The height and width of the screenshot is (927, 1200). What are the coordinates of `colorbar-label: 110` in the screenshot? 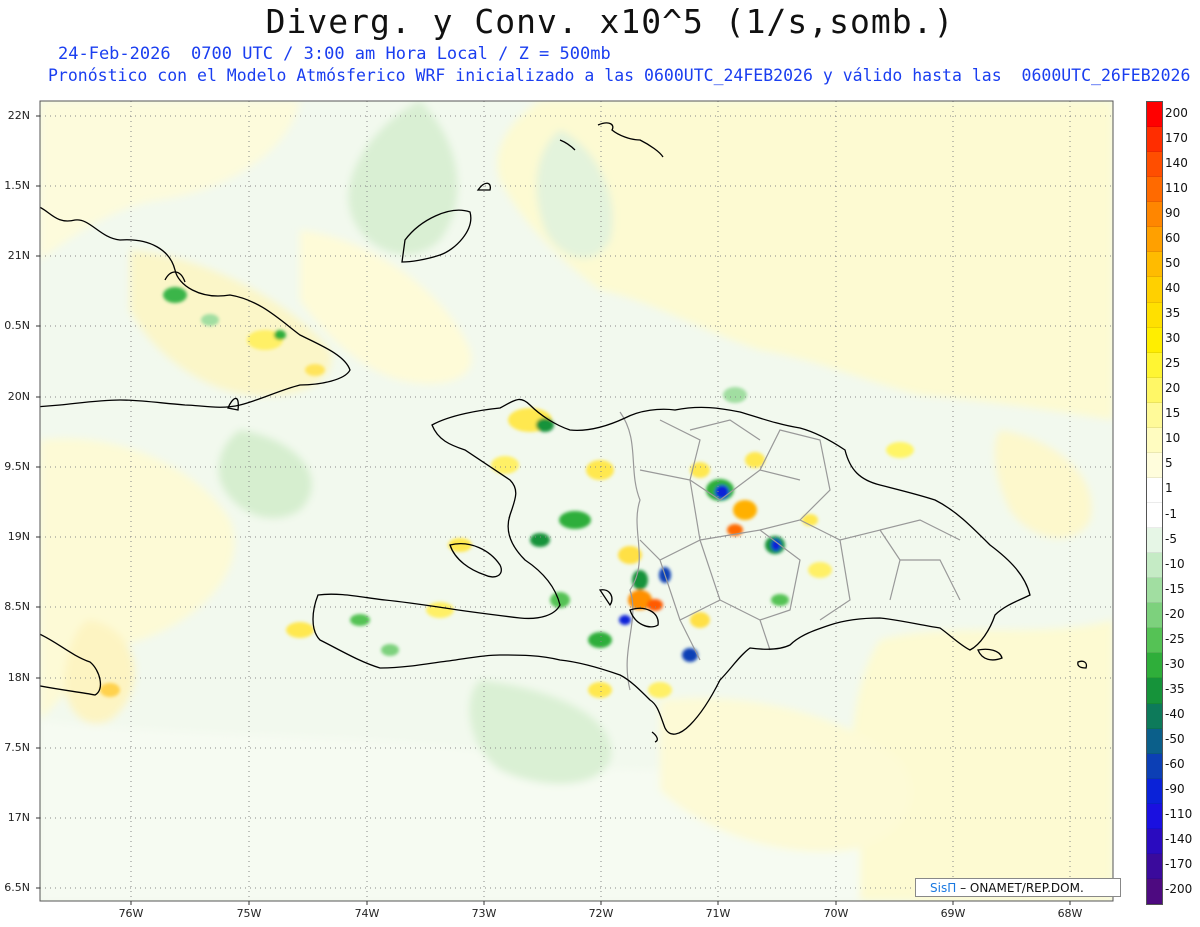 It's located at (1176, 187).